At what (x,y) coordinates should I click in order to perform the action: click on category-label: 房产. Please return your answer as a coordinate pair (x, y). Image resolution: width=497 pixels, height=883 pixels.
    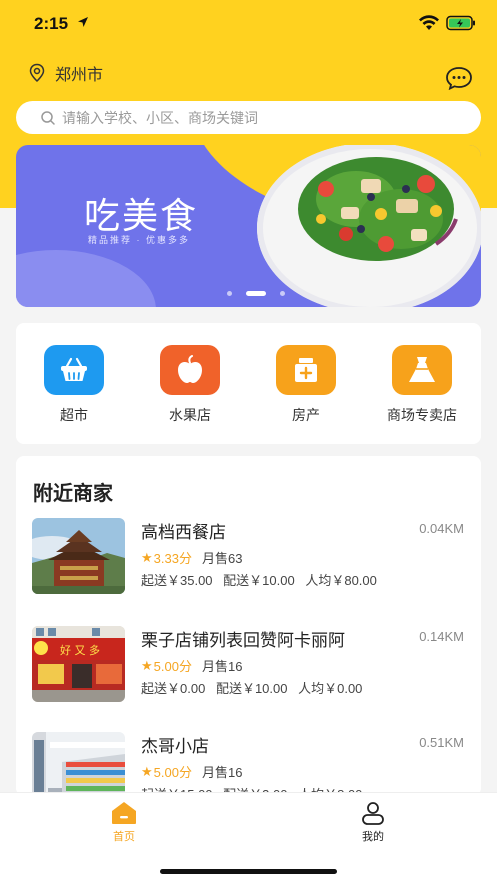
    Looking at the image, I should click on (306, 415).